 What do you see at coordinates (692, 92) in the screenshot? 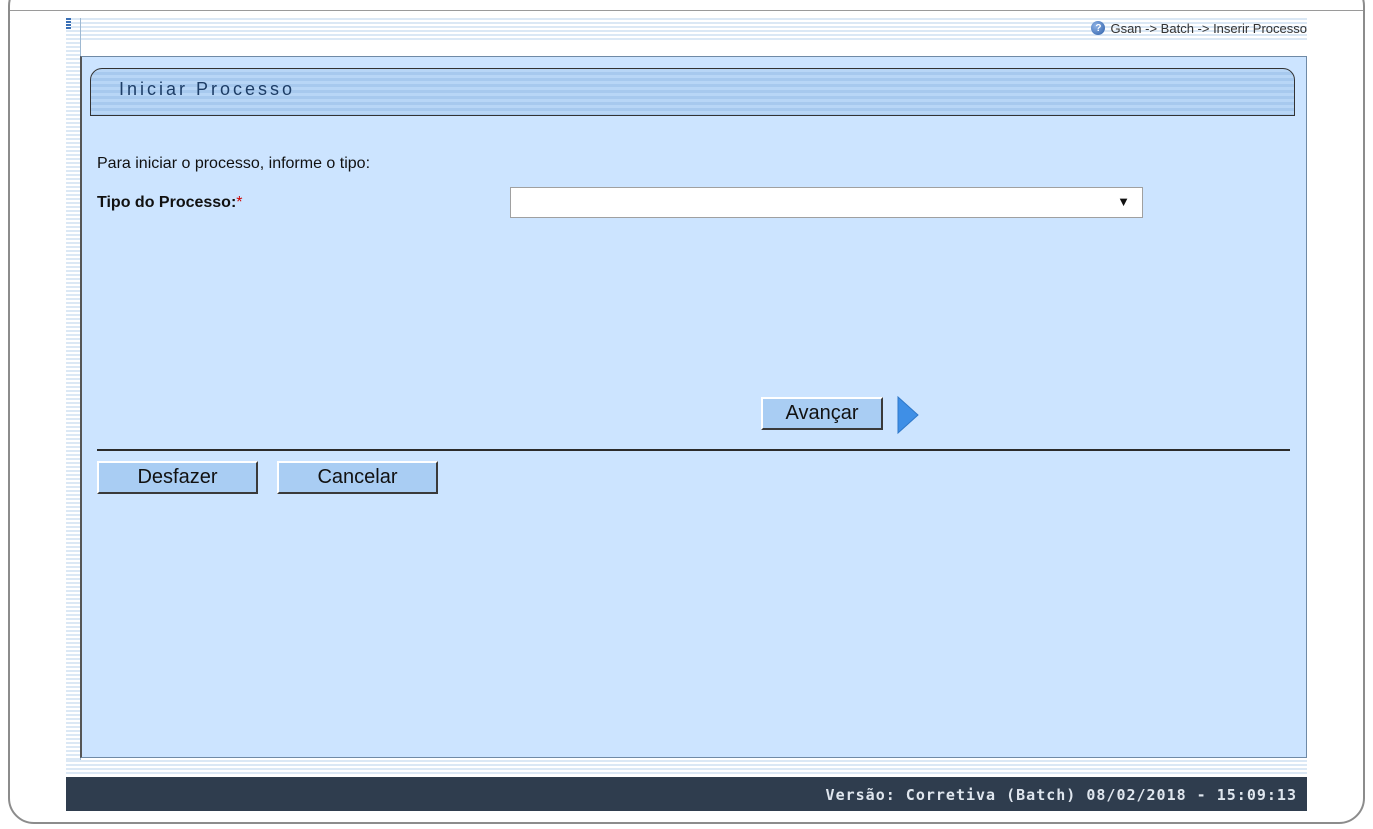
I see `panel-header: Iniciar Processo` at bounding box center [692, 92].